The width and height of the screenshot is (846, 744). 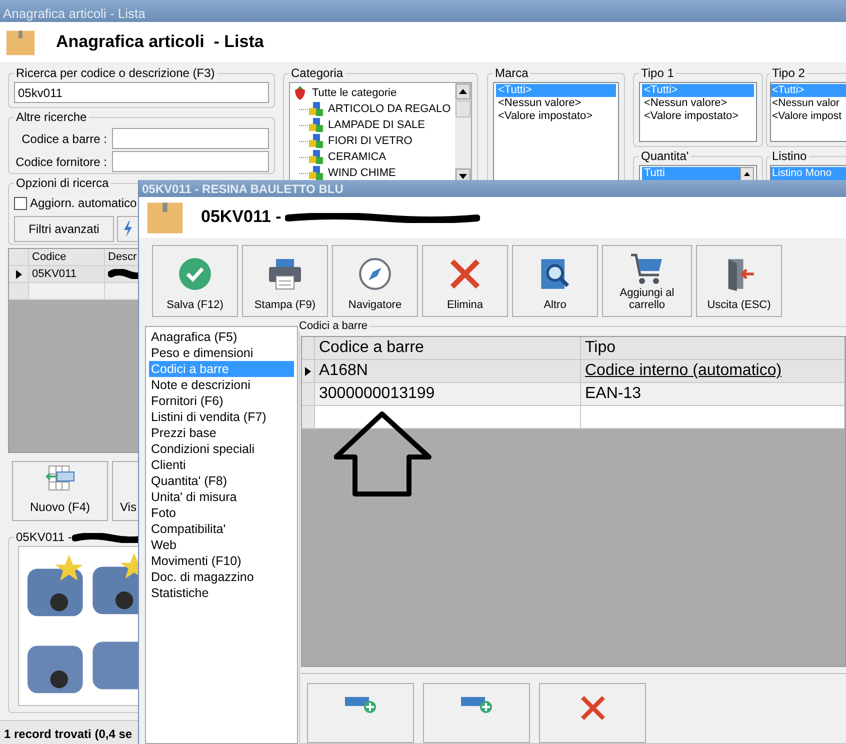 I want to click on group-label: Tipo 2, so click(x=788, y=73).